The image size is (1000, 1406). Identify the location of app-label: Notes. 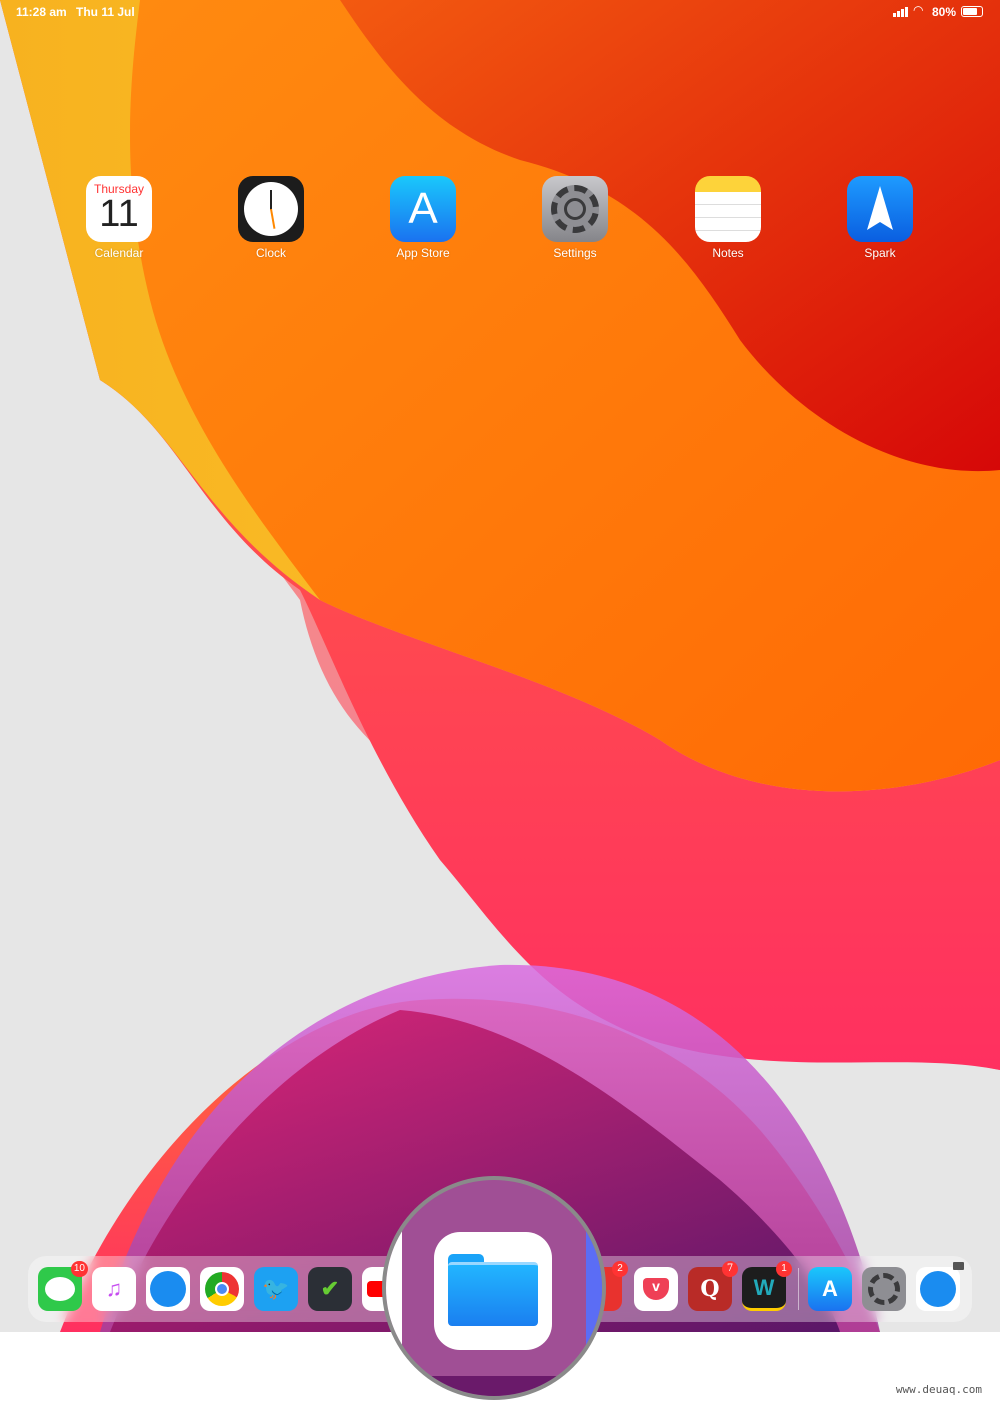
(728, 253).